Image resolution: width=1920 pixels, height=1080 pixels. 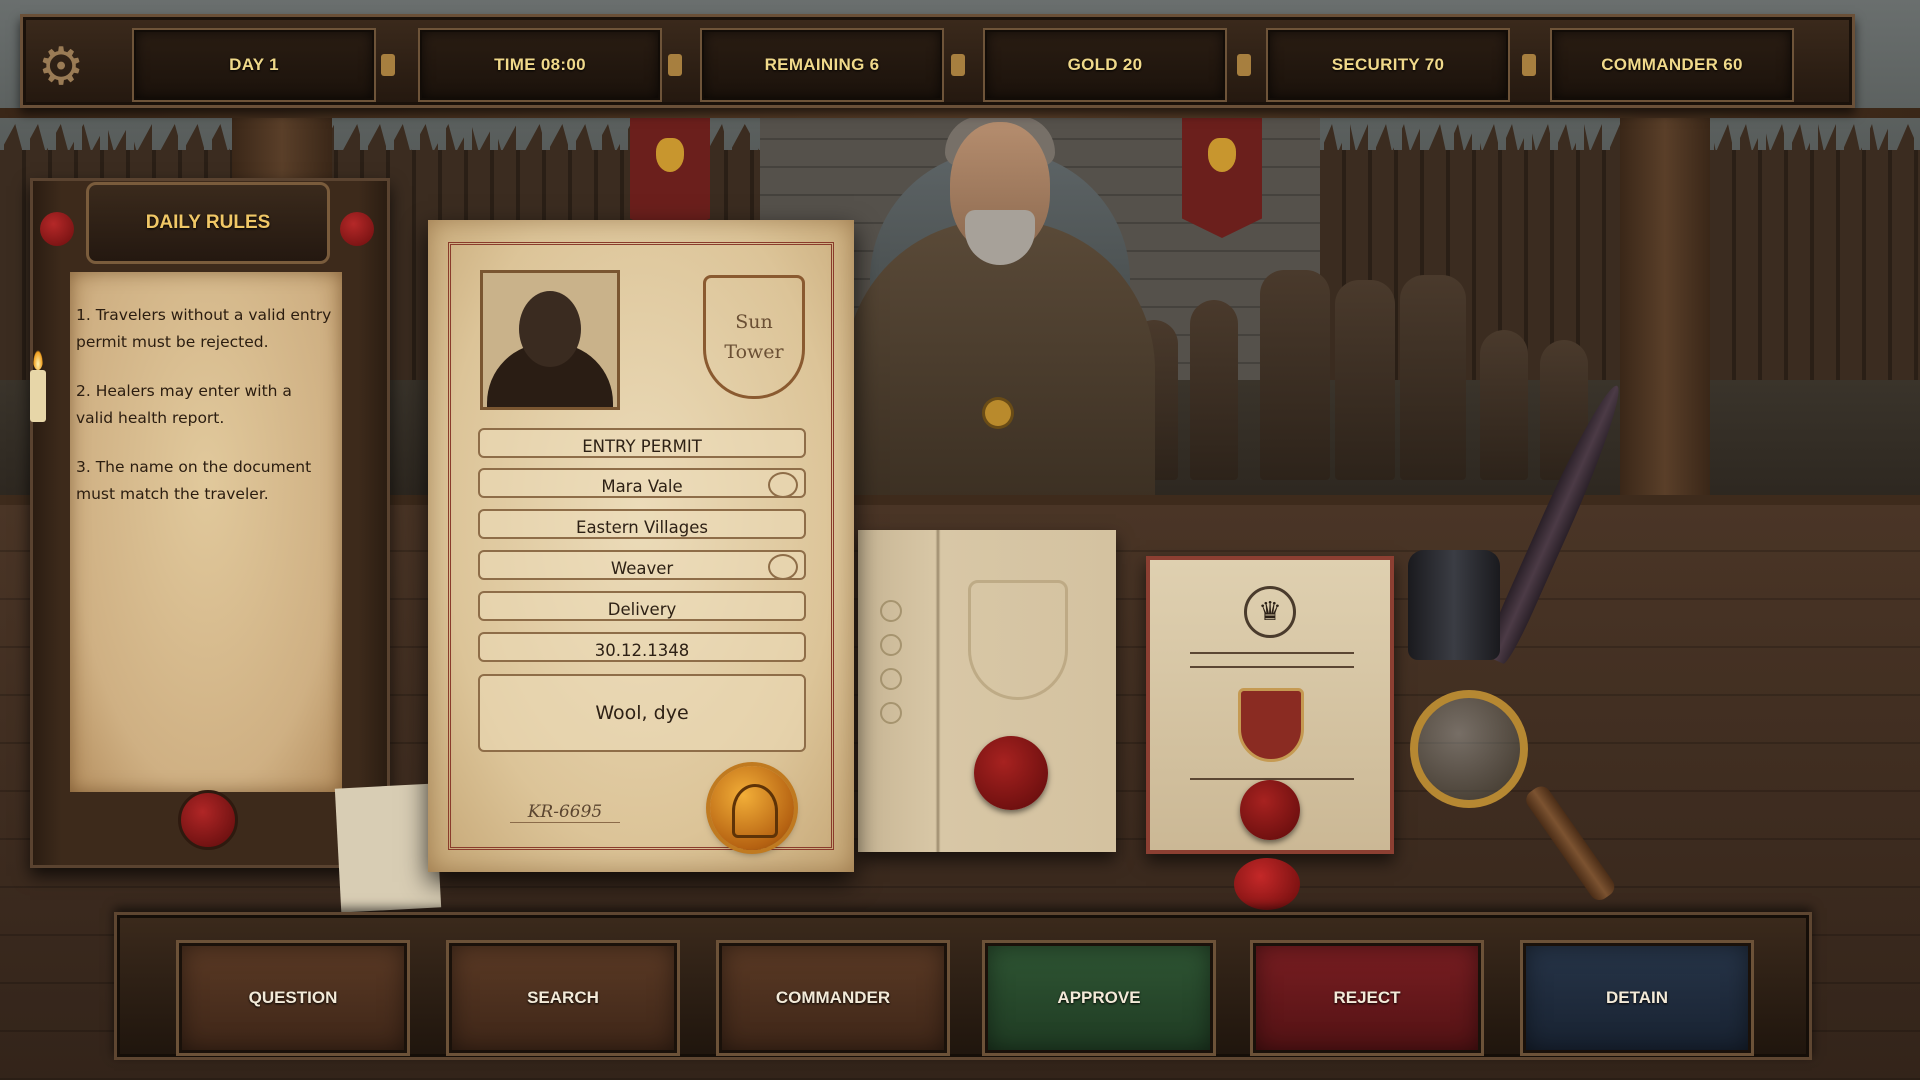 I want to click on detain-button: DETAIN, so click(x=1637, y=998).